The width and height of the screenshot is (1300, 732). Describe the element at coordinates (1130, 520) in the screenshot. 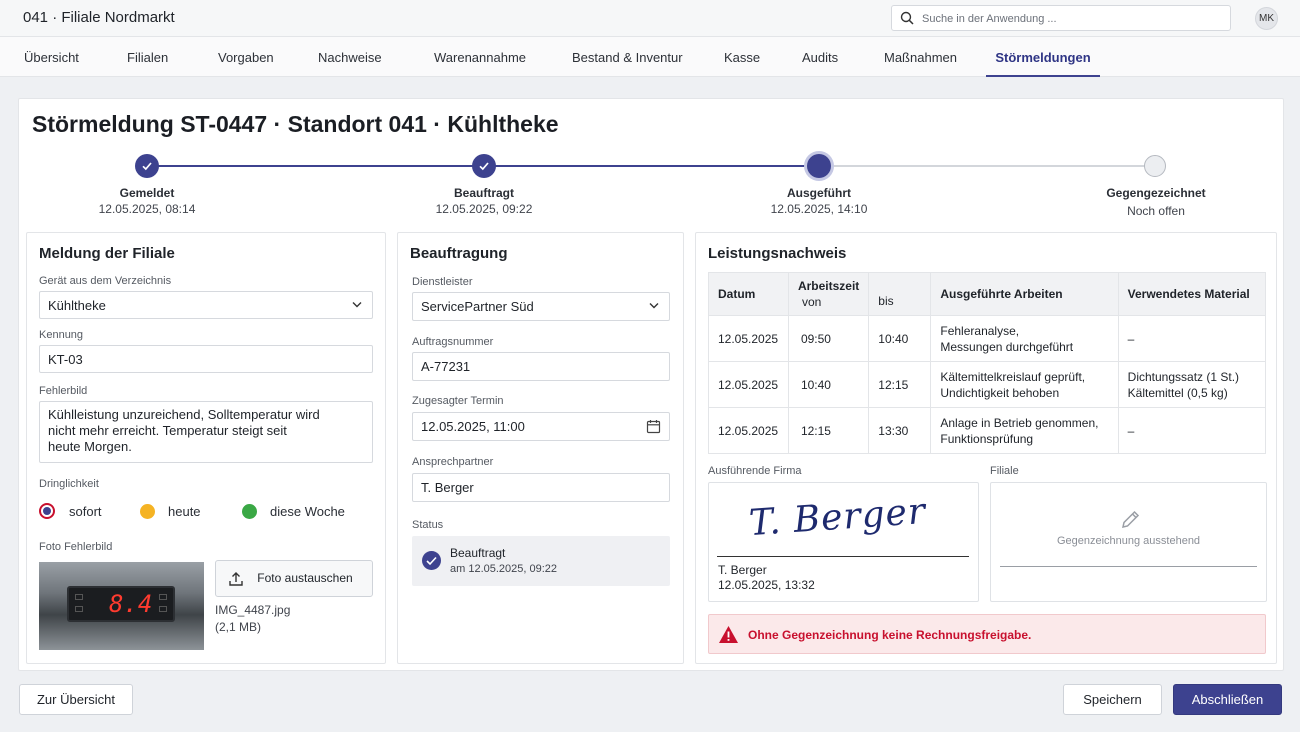

I see `pencil-icon` at that location.